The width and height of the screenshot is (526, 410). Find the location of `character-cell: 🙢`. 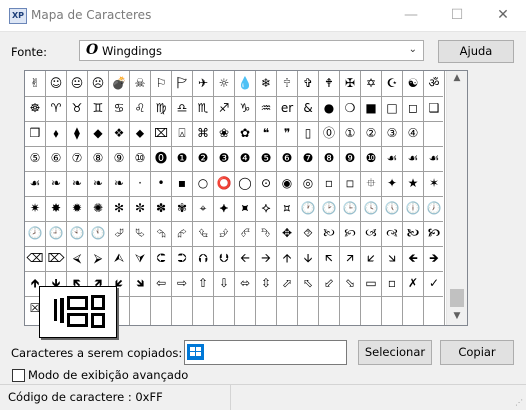

character-cell: 🙢 is located at coordinates (371, 233).